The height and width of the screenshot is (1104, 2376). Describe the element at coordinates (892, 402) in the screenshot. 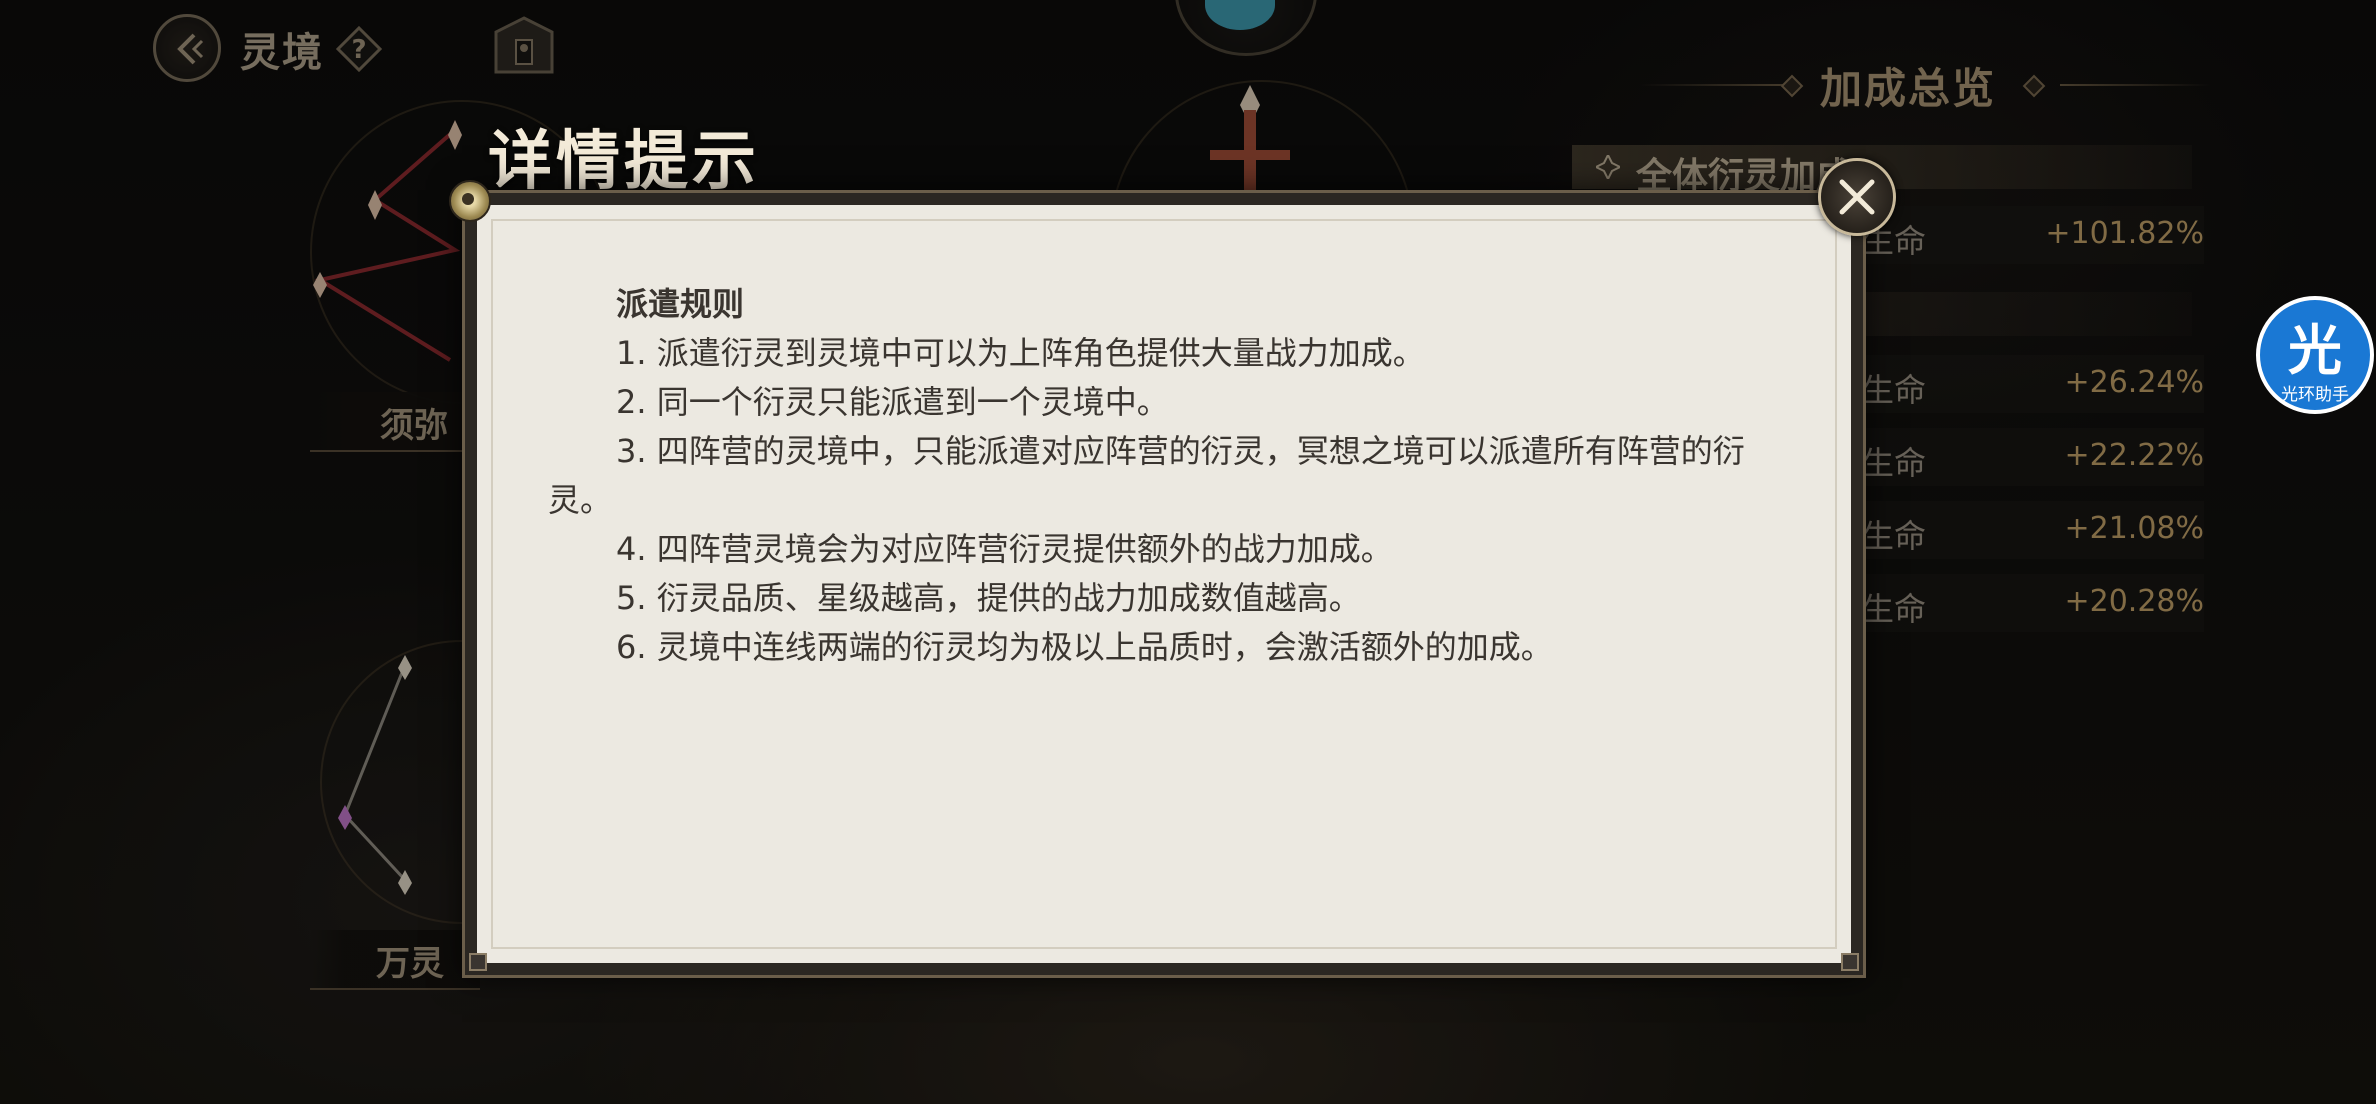

I see `rule-line: 2. 同一个衍灵只能派遣到一个灵境中。` at that location.